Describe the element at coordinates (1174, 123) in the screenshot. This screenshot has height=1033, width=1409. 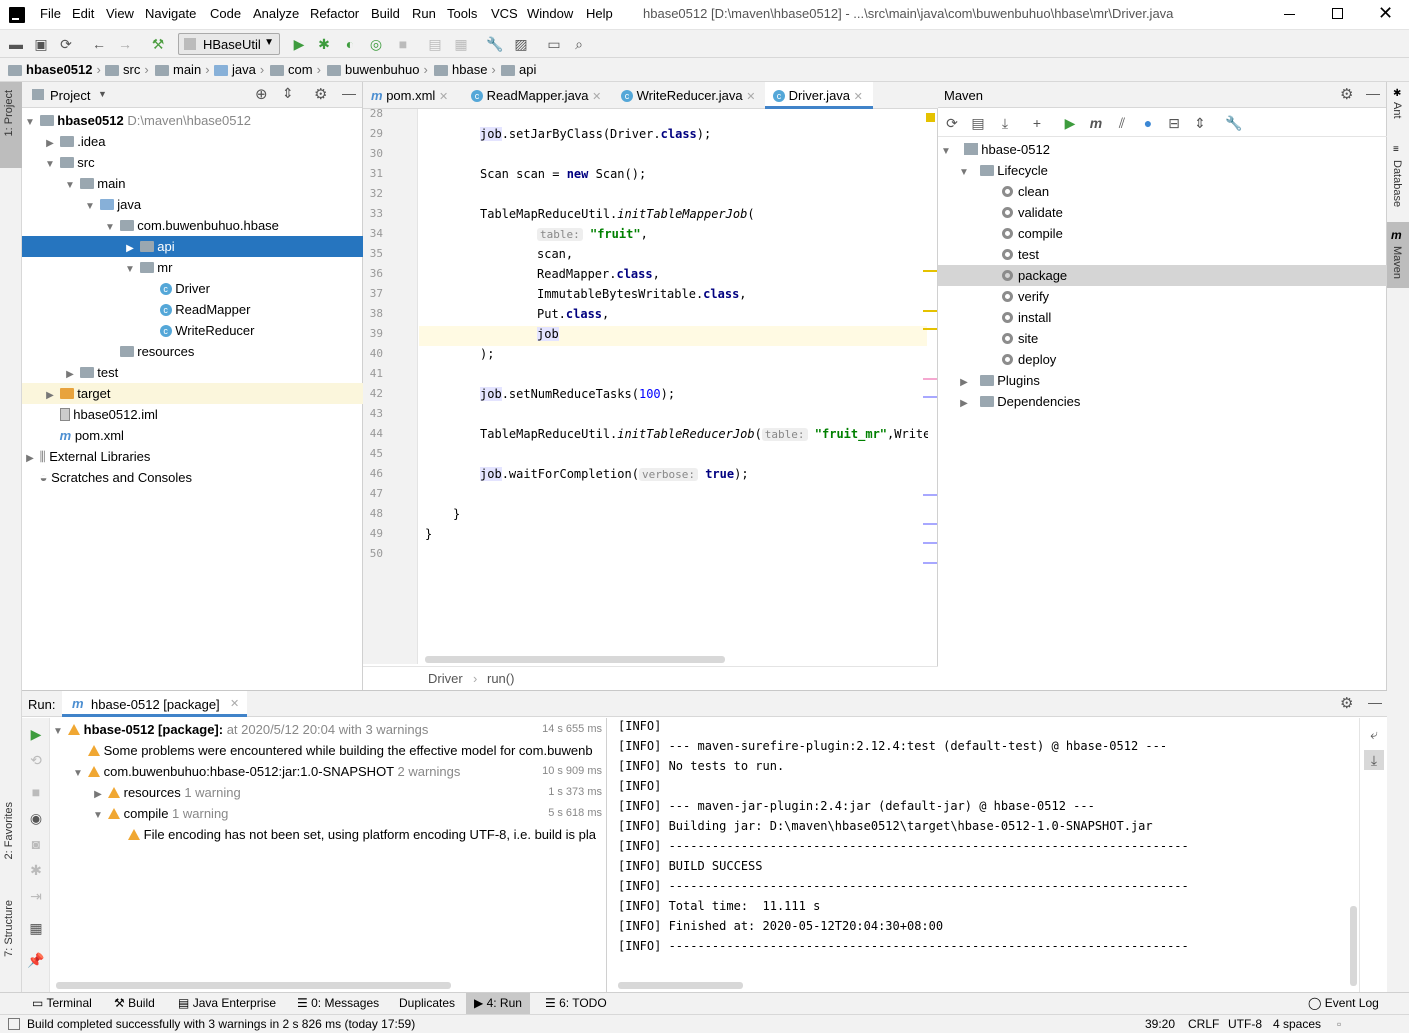
I see `show-dependencies-icon: ⊟` at that location.